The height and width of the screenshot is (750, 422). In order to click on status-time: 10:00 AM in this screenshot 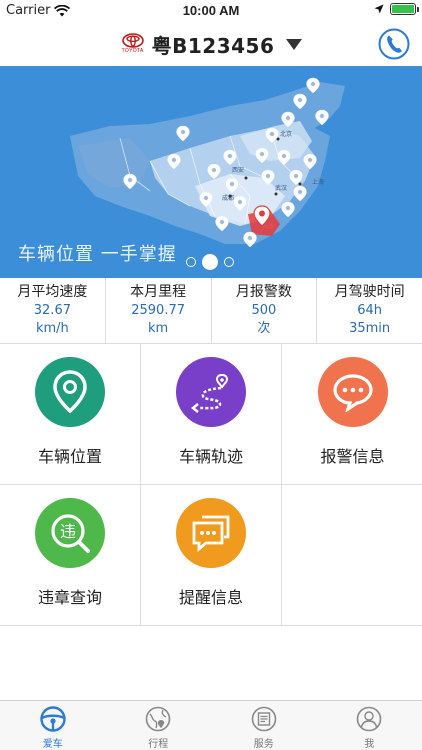, I will do `click(211, 10)`.